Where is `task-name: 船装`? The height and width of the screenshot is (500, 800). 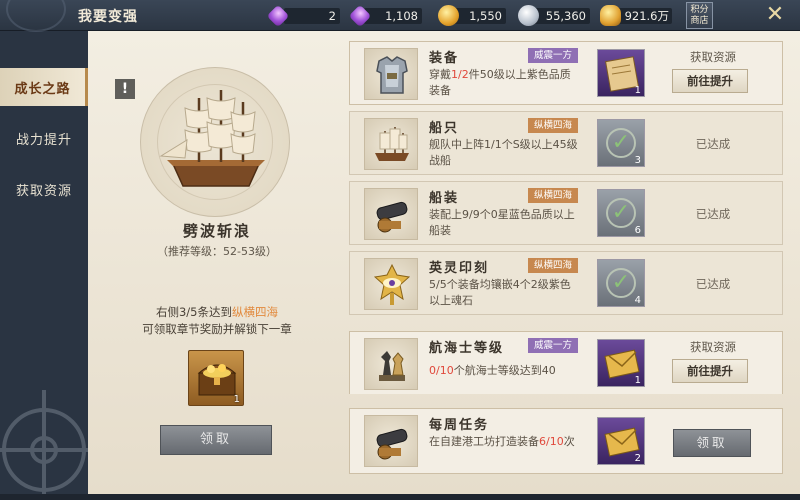 task-name: 船装 is located at coordinates (444, 198).